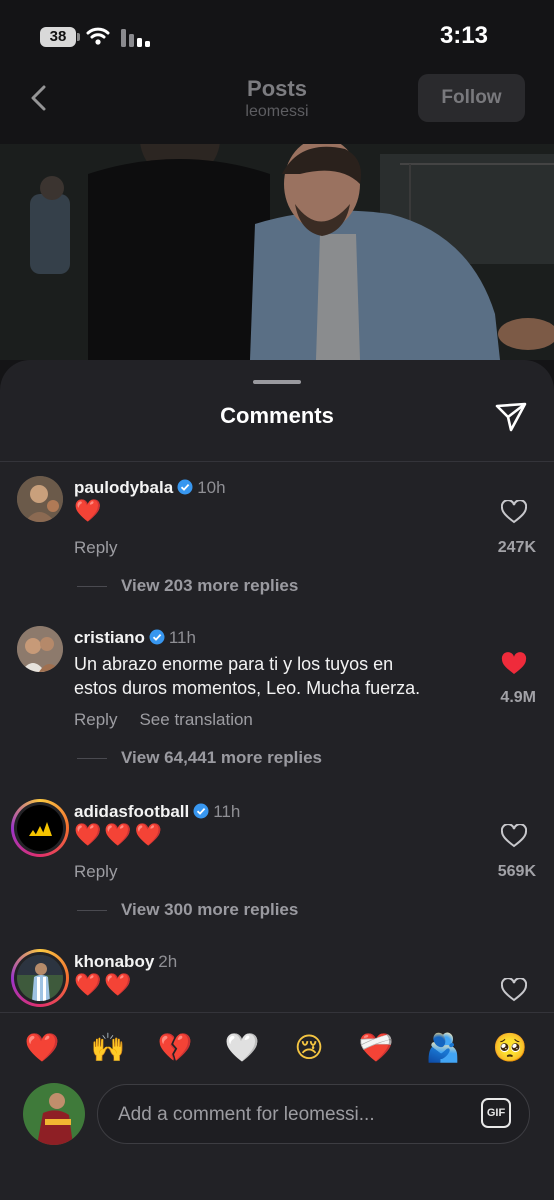  What do you see at coordinates (60, 37) in the screenshot?
I see `battery-icon: 38` at bounding box center [60, 37].